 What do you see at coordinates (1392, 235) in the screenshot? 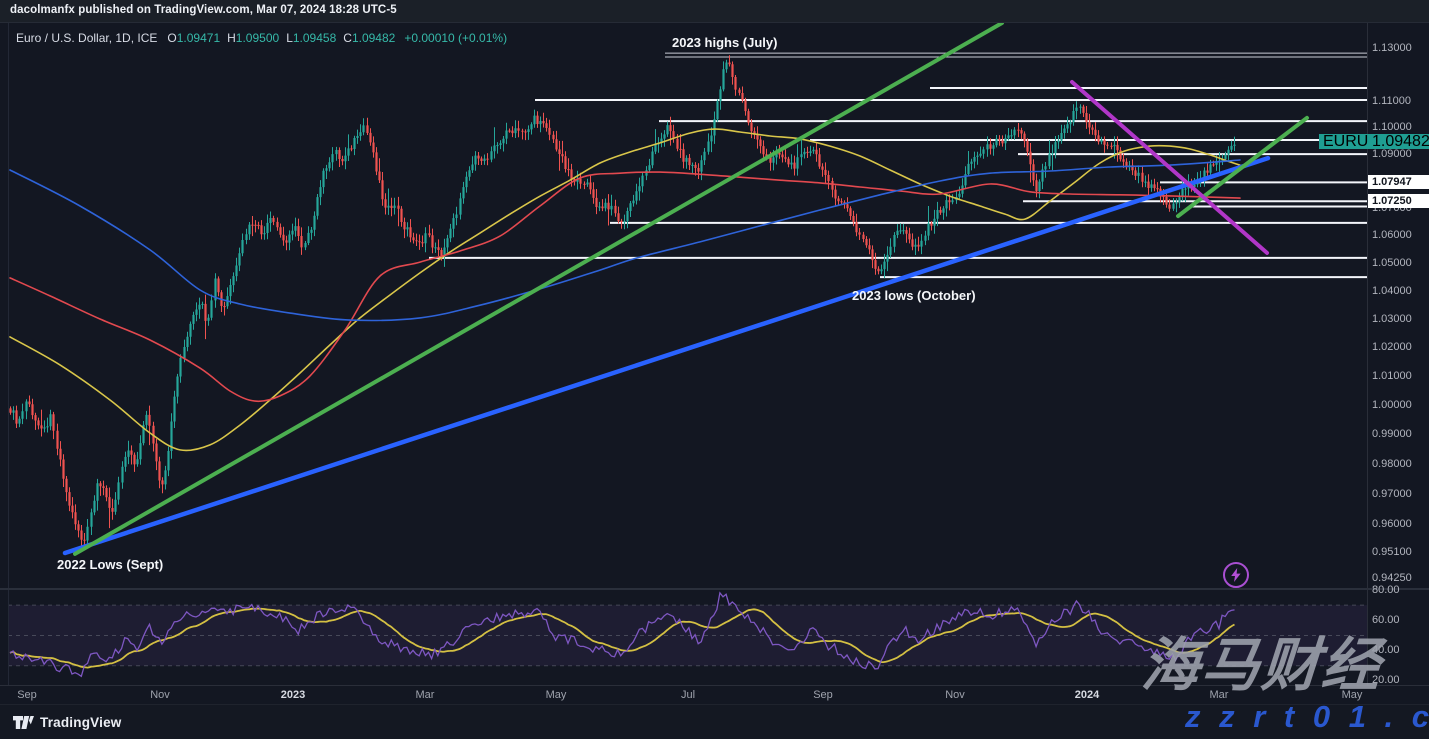
I see `price-tick-1.06000: 1.06000` at bounding box center [1392, 235].